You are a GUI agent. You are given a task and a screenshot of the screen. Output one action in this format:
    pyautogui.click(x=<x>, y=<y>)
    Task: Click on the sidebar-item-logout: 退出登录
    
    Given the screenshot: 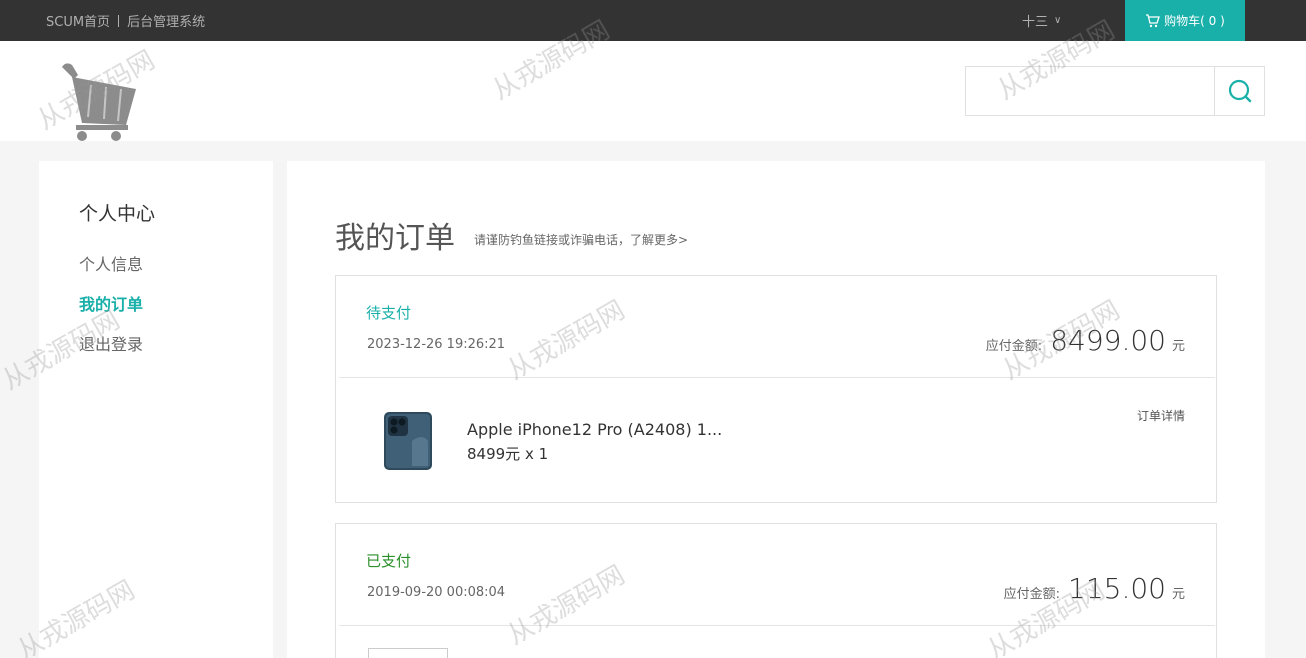 What is the action you would take?
    pyautogui.click(x=111, y=343)
    